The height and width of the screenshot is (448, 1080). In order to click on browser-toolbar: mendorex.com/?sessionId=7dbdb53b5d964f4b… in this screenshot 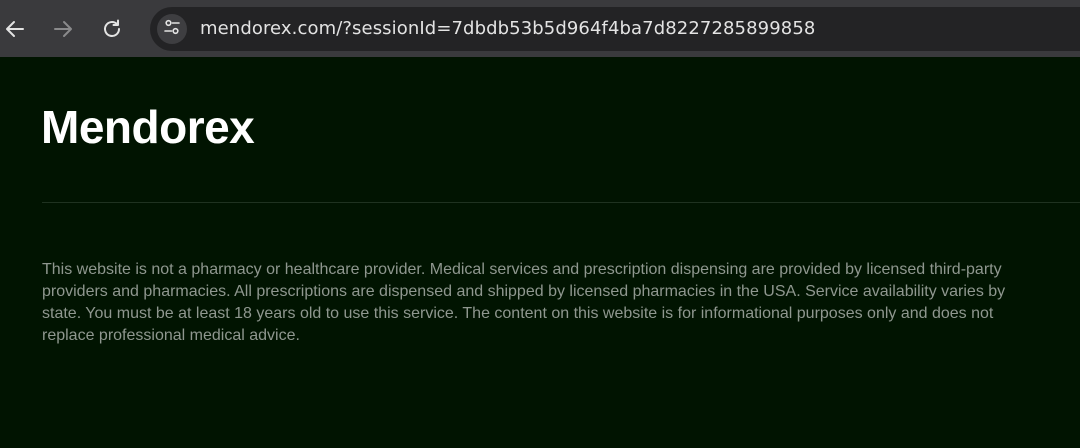, I will do `click(540, 28)`.